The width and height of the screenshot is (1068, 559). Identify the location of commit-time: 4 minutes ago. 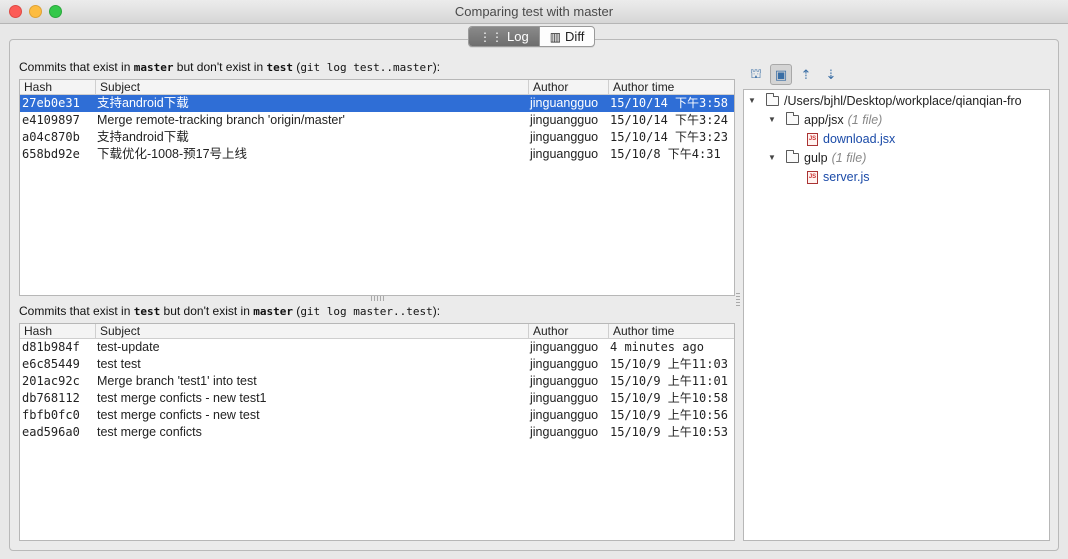
(657, 347).